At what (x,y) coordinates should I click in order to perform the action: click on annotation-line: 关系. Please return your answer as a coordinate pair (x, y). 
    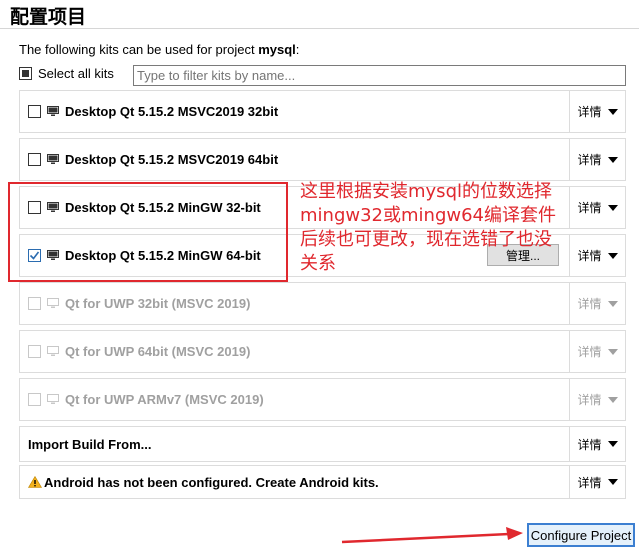
    Looking at the image, I should click on (318, 263).